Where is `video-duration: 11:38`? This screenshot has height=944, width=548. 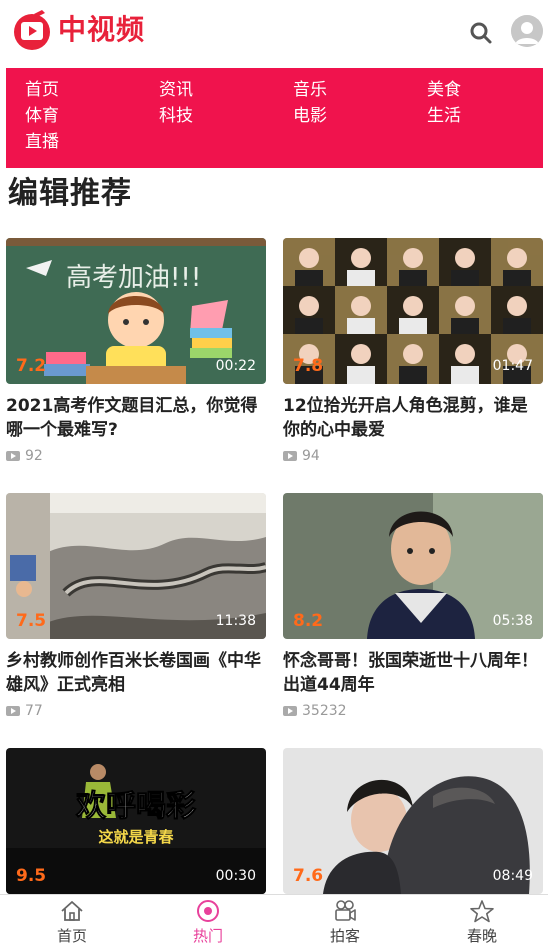 video-duration: 11:38 is located at coordinates (235, 621).